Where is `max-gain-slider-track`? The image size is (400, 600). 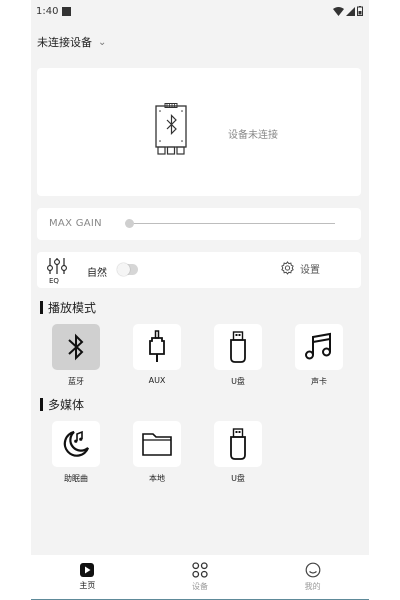
max-gain-slider-track is located at coordinates (232, 223).